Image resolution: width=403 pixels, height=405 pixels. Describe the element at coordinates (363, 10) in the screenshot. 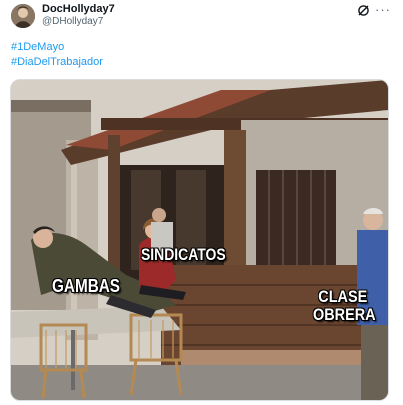

I see `grok-icon` at that location.